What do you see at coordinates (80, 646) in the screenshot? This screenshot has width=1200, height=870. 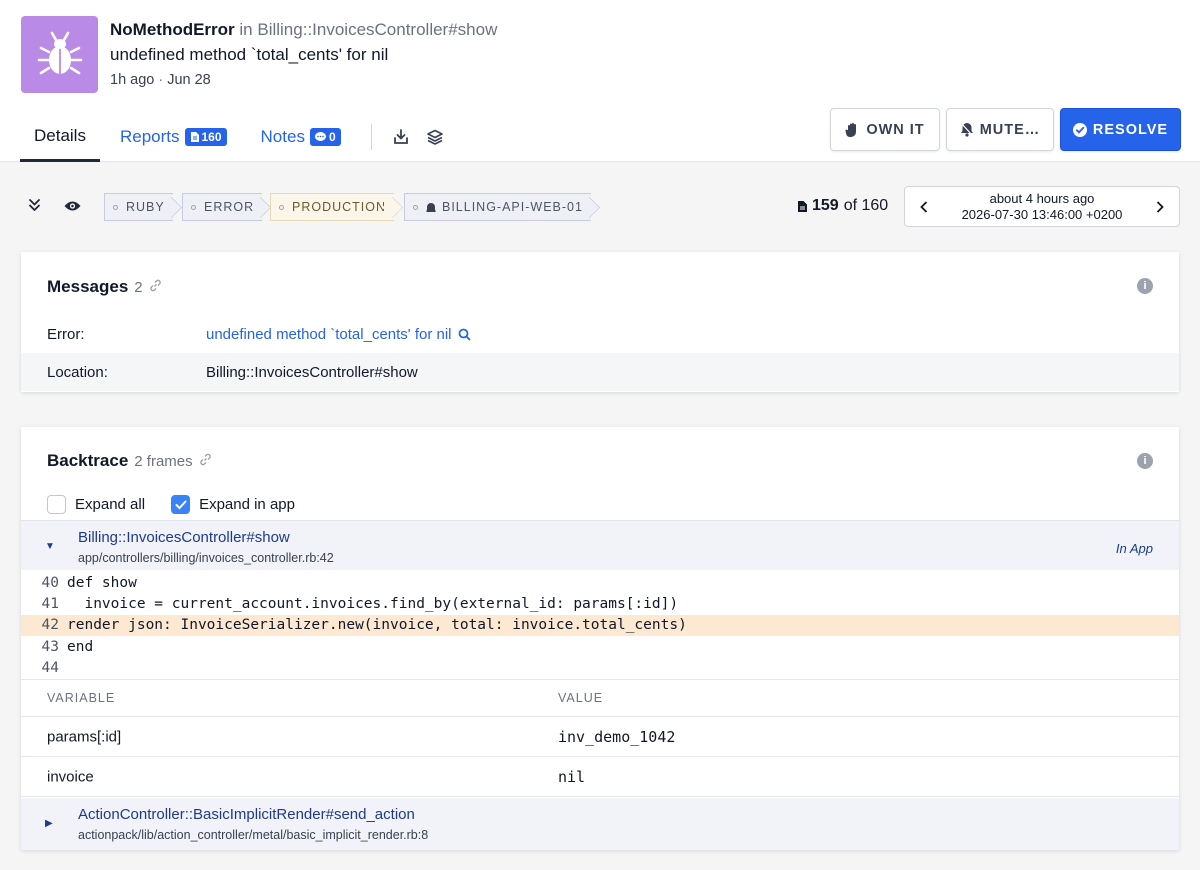 I see `code-text: end` at bounding box center [80, 646].